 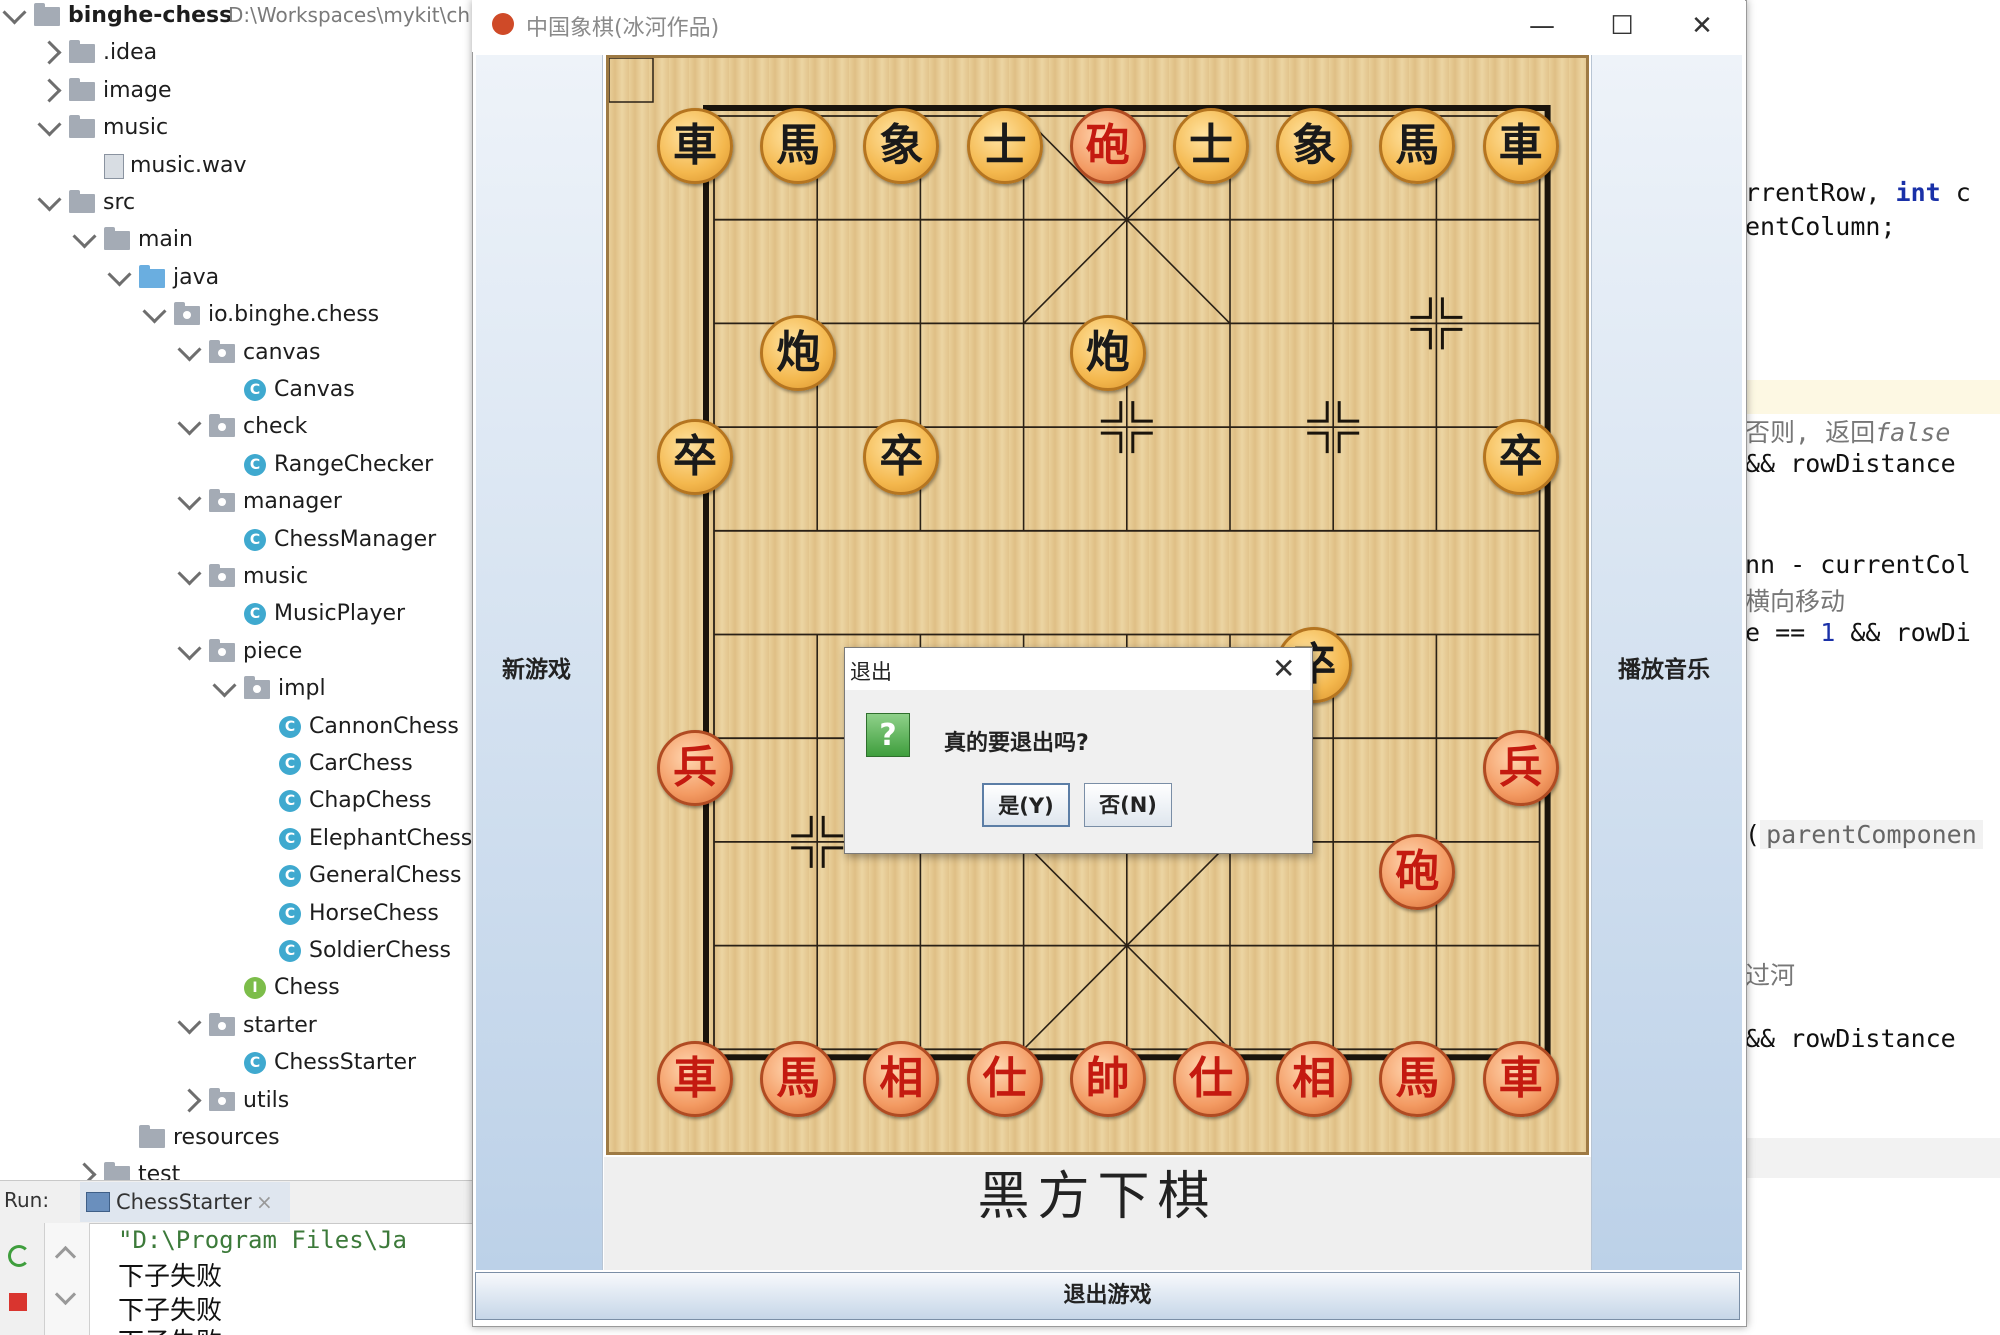 I want to click on tree-item: C MusicPlayer, so click(x=236, y=613).